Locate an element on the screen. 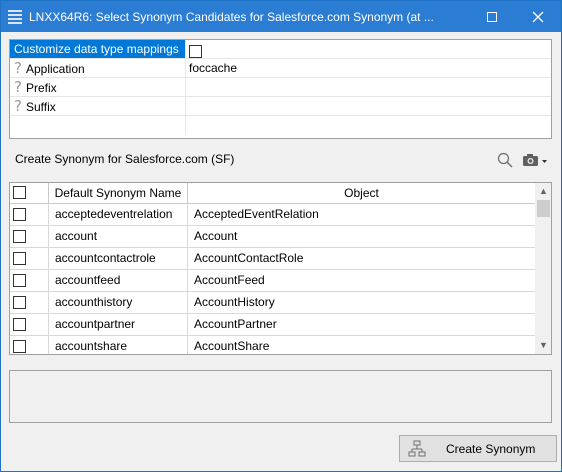 The width and height of the screenshot is (562, 472). synonym-name-cell: accountcontactrole is located at coordinates (118, 258).